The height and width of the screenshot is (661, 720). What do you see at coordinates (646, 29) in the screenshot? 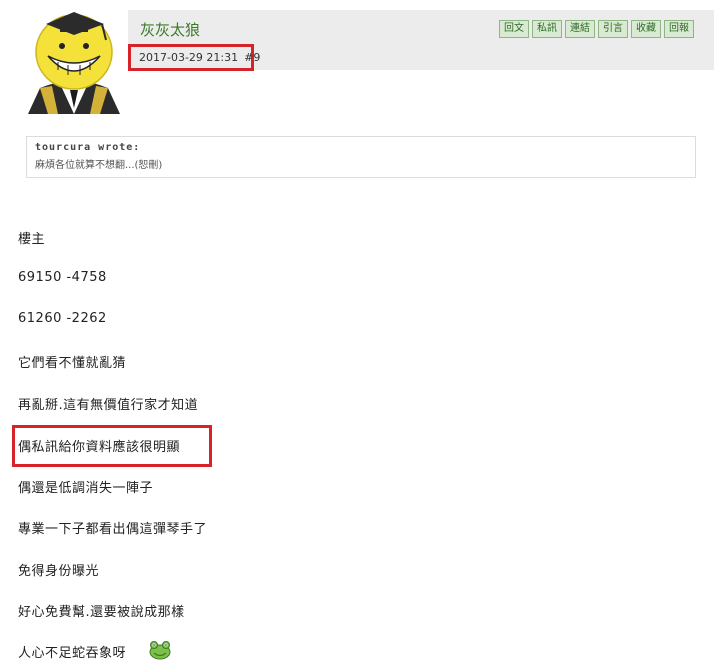
I see `favorite-button: 收藏` at bounding box center [646, 29].